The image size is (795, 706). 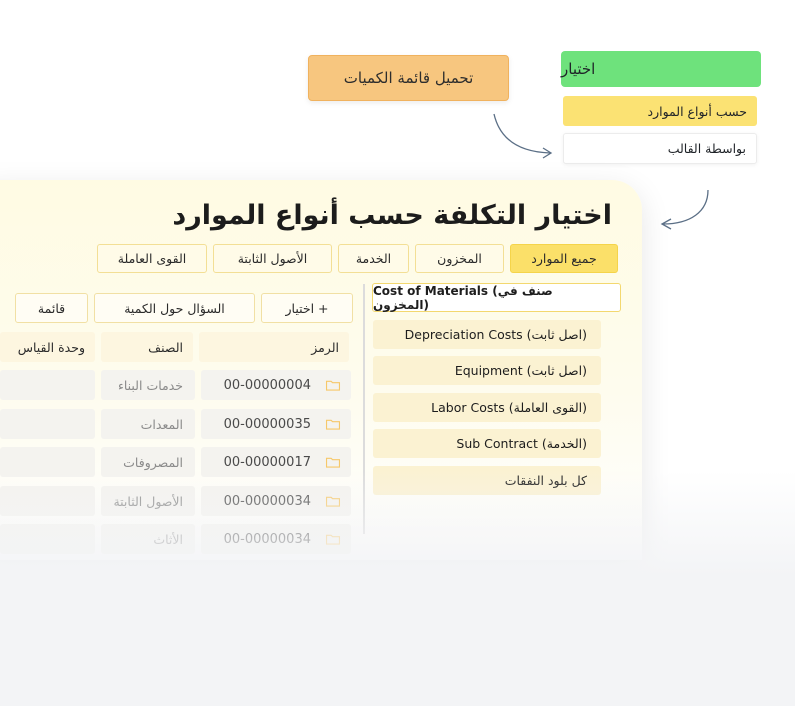 What do you see at coordinates (496, 297) in the screenshot?
I see `resource-type-cost-of-materials: Cost of Materials (صنف في المخزون)` at bounding box center [496, 297].